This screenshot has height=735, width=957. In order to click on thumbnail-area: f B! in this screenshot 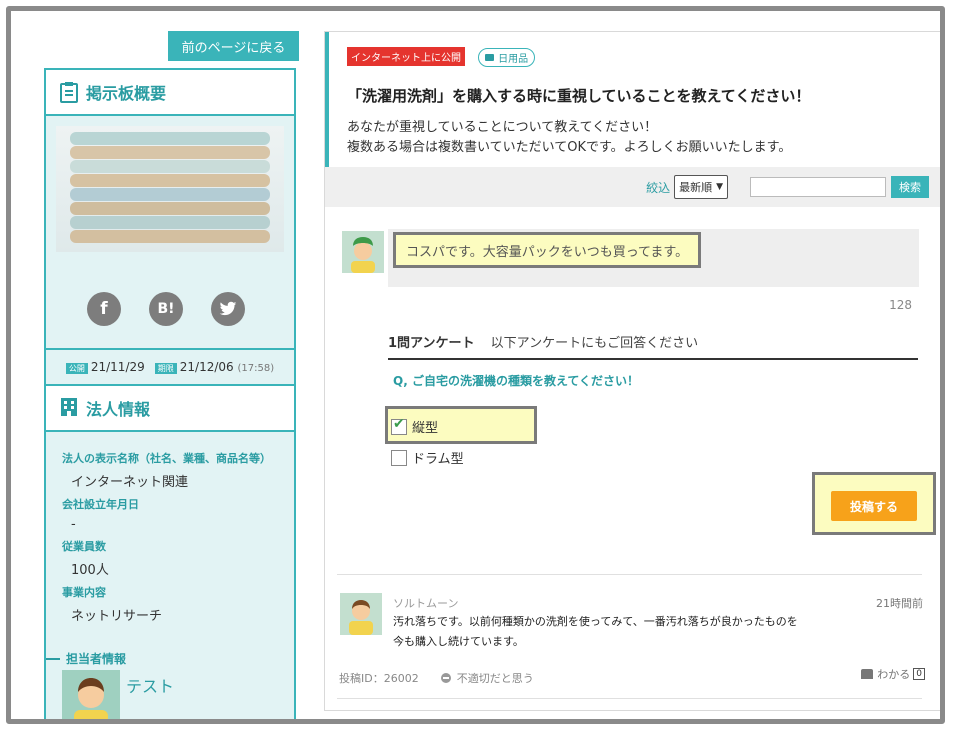, I will do `click(170, 233)`.